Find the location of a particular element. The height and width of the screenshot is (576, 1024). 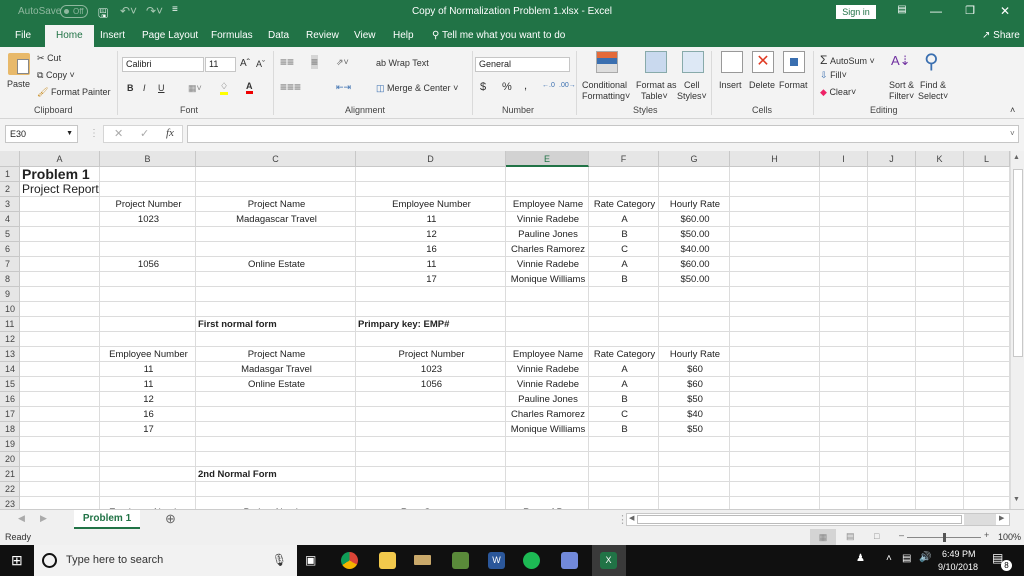

select-all-corner is located at coordinates (10, 159).